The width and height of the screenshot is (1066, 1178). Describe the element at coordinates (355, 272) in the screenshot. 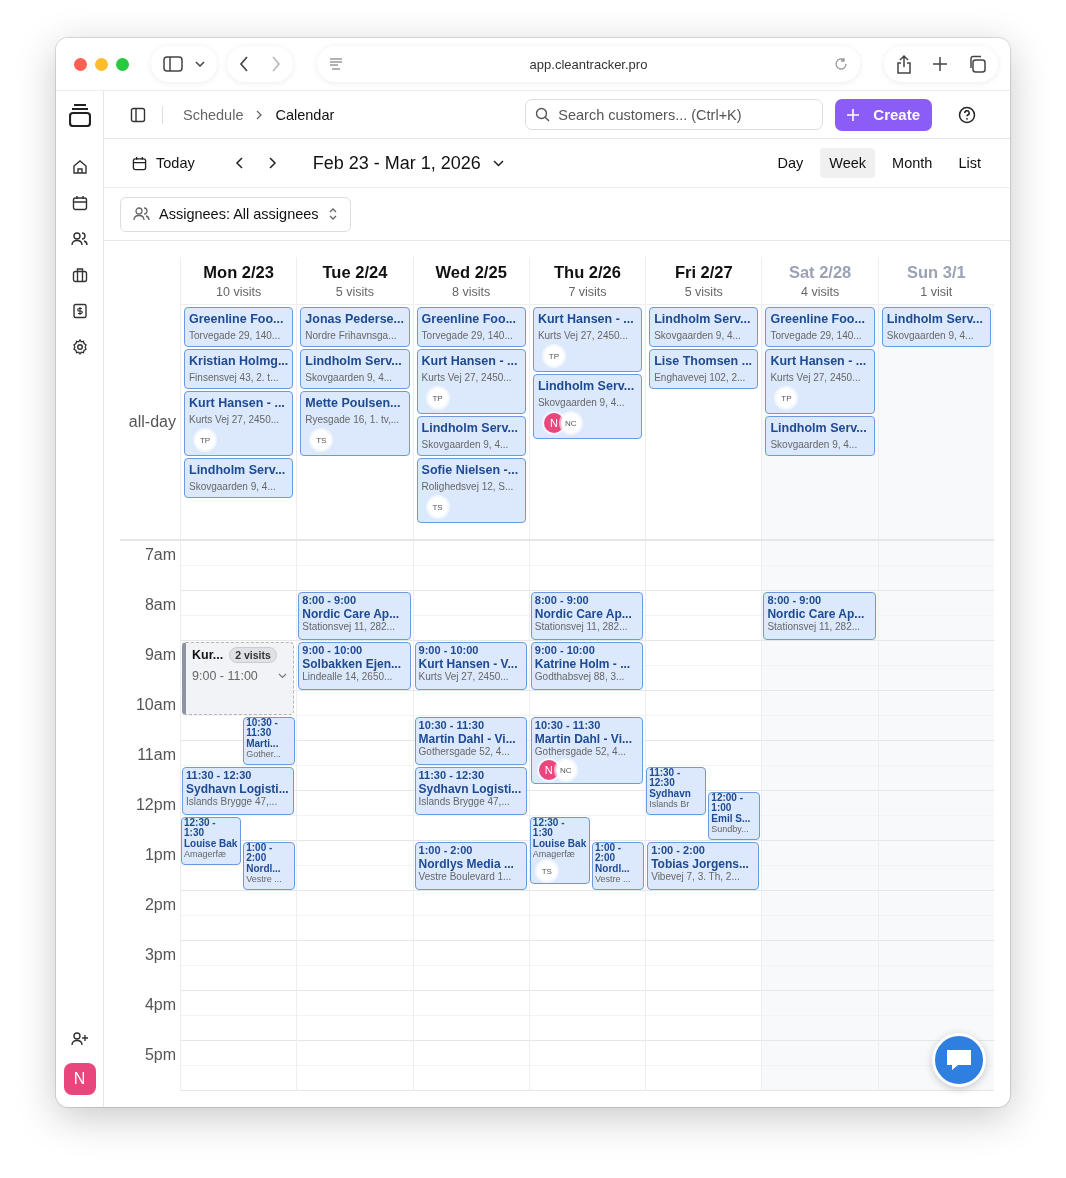

I see `day-label: Tue 2/24` at that location.